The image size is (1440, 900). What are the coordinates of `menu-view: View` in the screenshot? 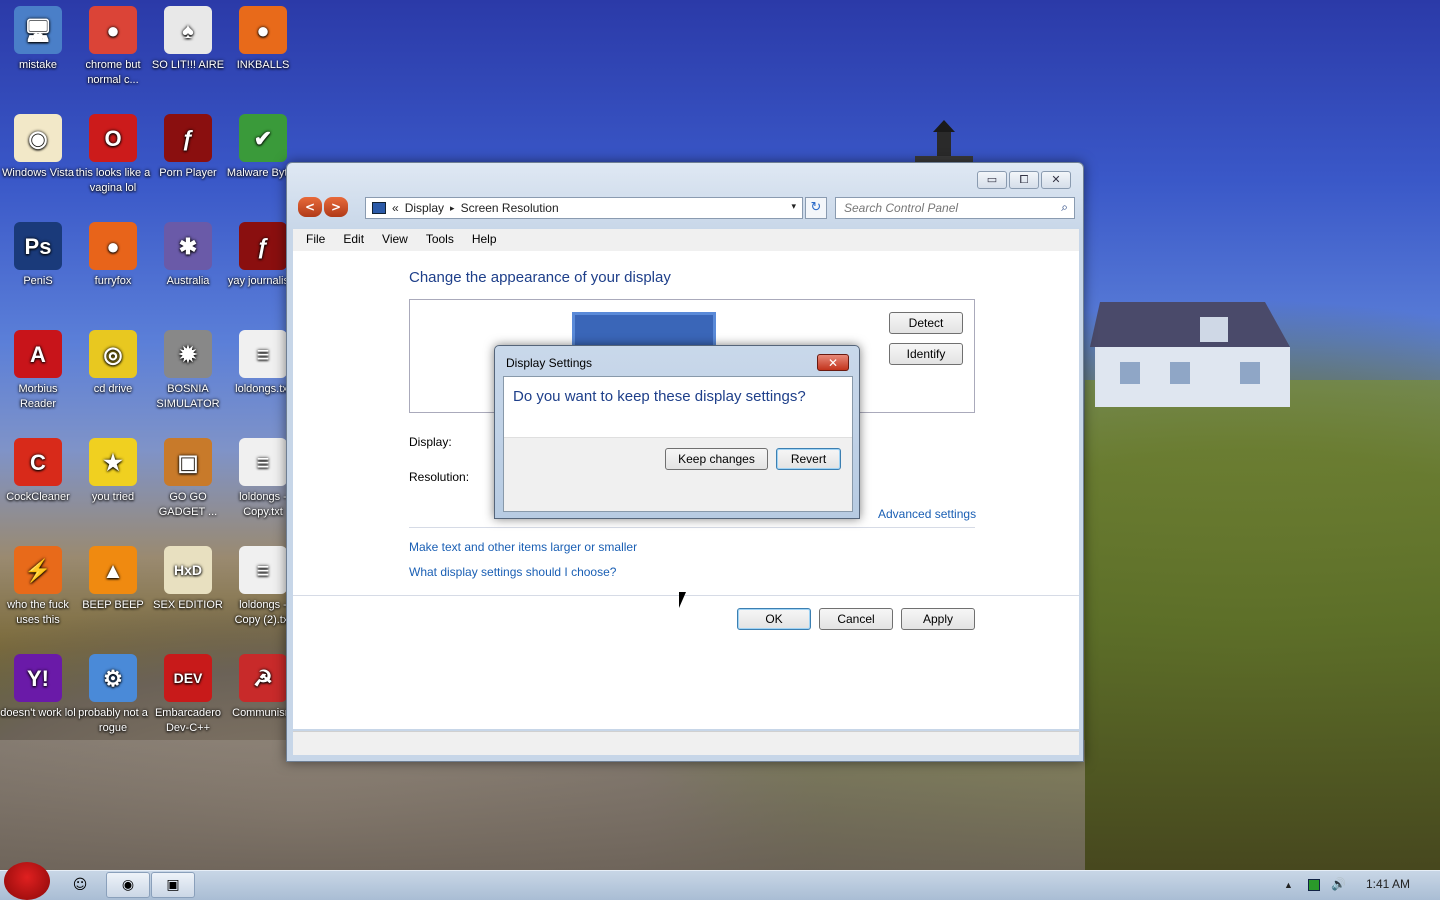 It's located at (395, 240).